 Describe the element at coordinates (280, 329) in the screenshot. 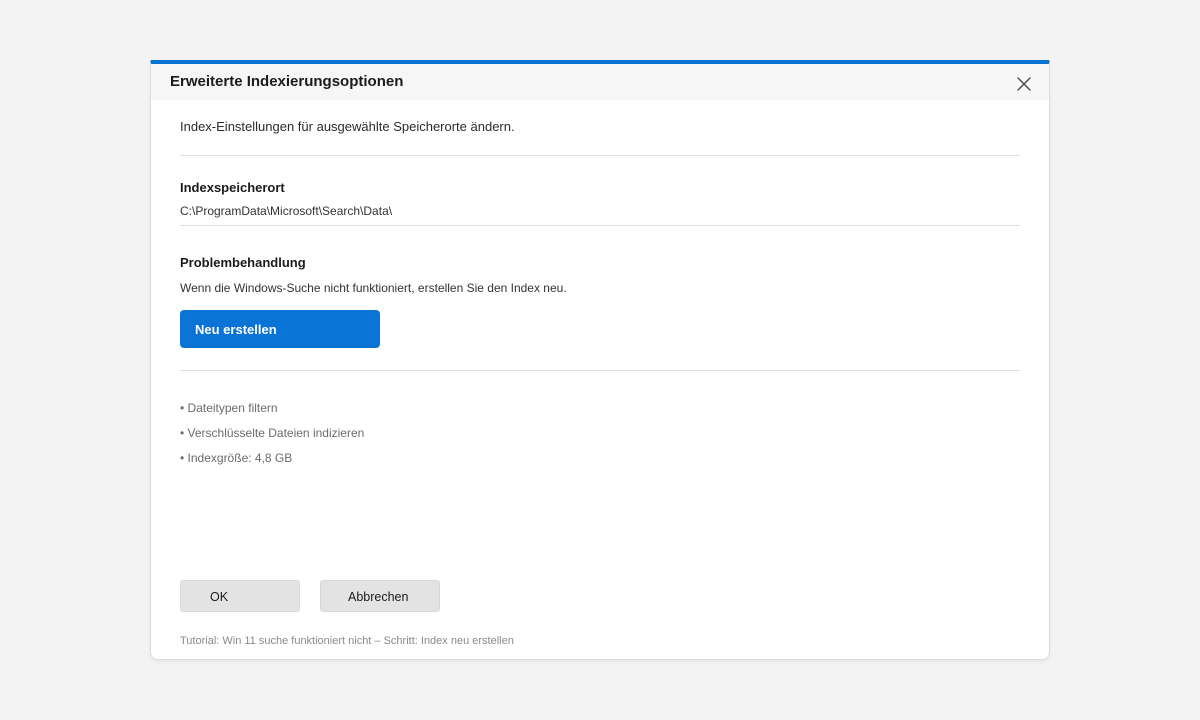

I see `rebuild-button: Neu erstellen` at that location.